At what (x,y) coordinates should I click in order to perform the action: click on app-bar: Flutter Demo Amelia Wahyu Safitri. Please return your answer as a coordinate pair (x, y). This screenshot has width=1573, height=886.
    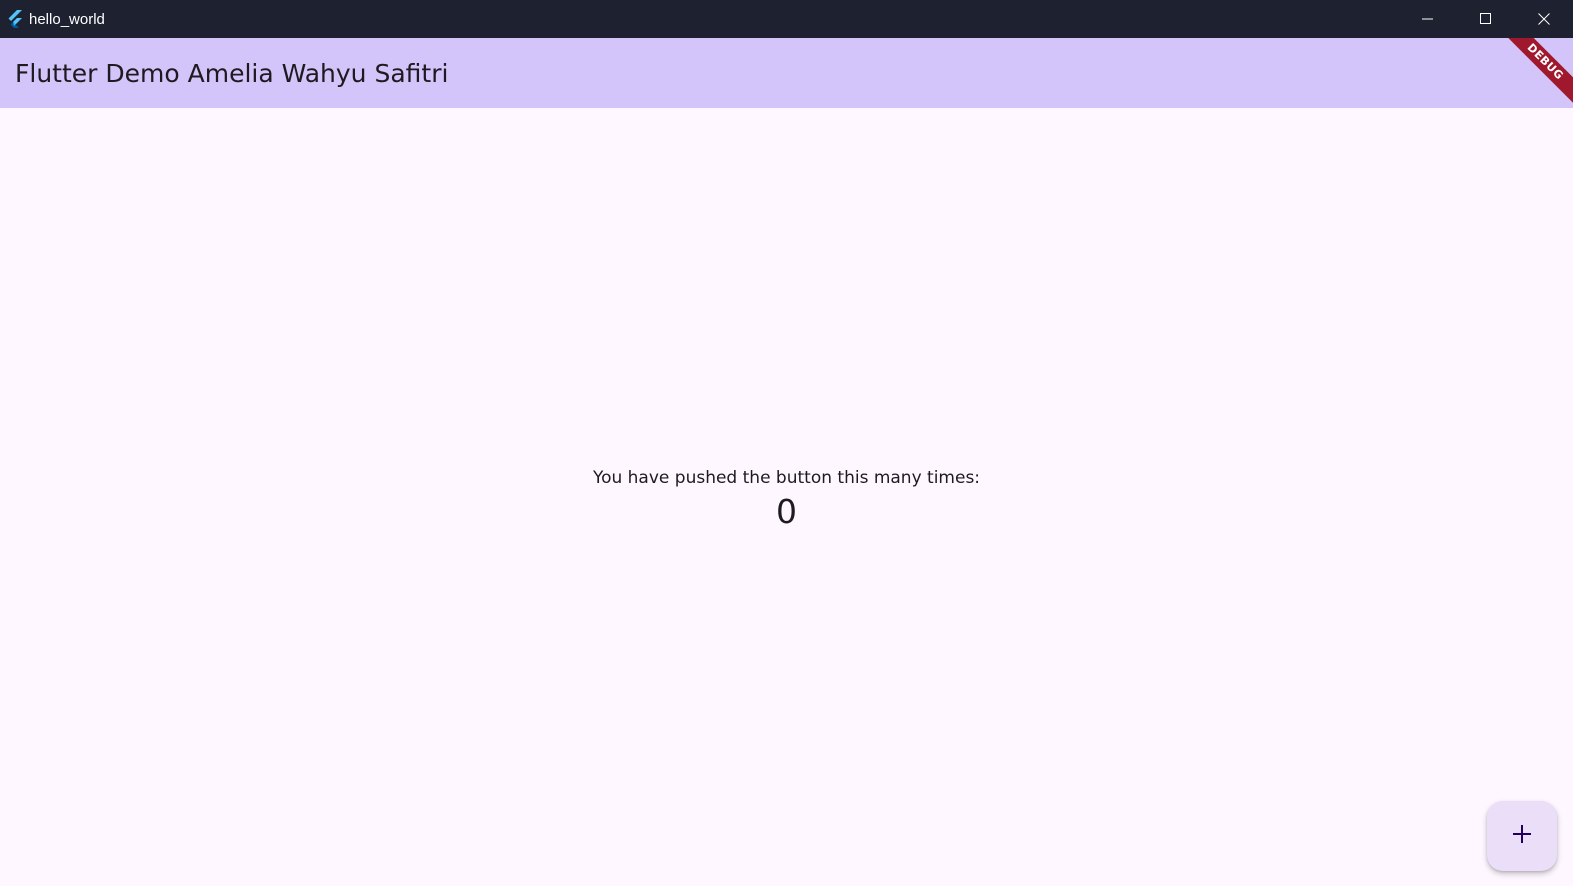
    Looking at the image, I should click on (786, 73).